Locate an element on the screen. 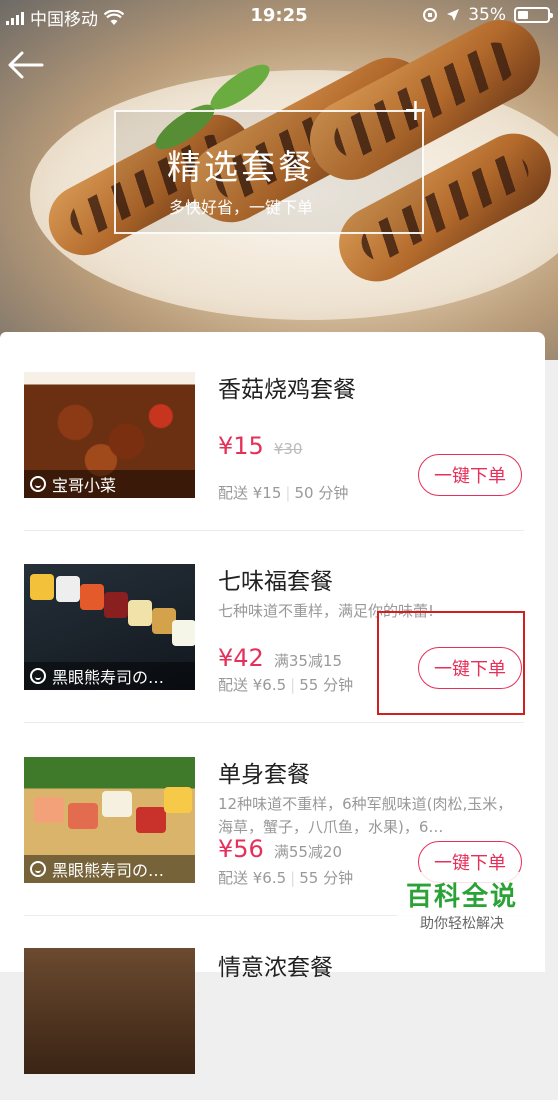  dish-name: 单身套餐 is located at coordinates (264, 775).